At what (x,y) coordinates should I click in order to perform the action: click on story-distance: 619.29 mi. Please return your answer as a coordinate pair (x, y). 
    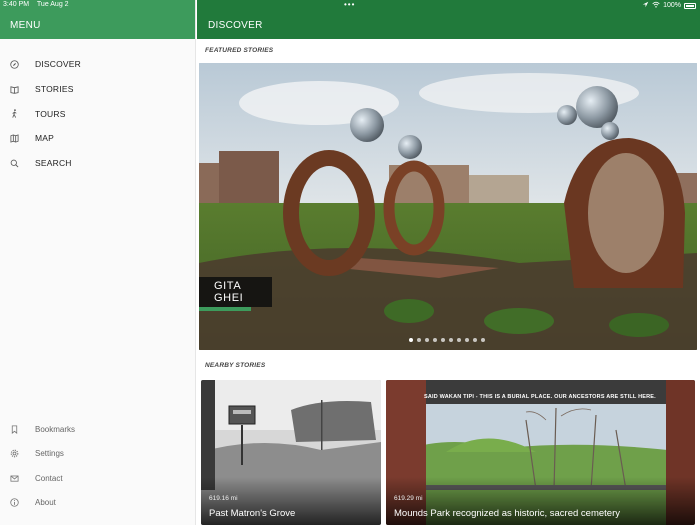
    Looking at the image, I should click on (408, 498).